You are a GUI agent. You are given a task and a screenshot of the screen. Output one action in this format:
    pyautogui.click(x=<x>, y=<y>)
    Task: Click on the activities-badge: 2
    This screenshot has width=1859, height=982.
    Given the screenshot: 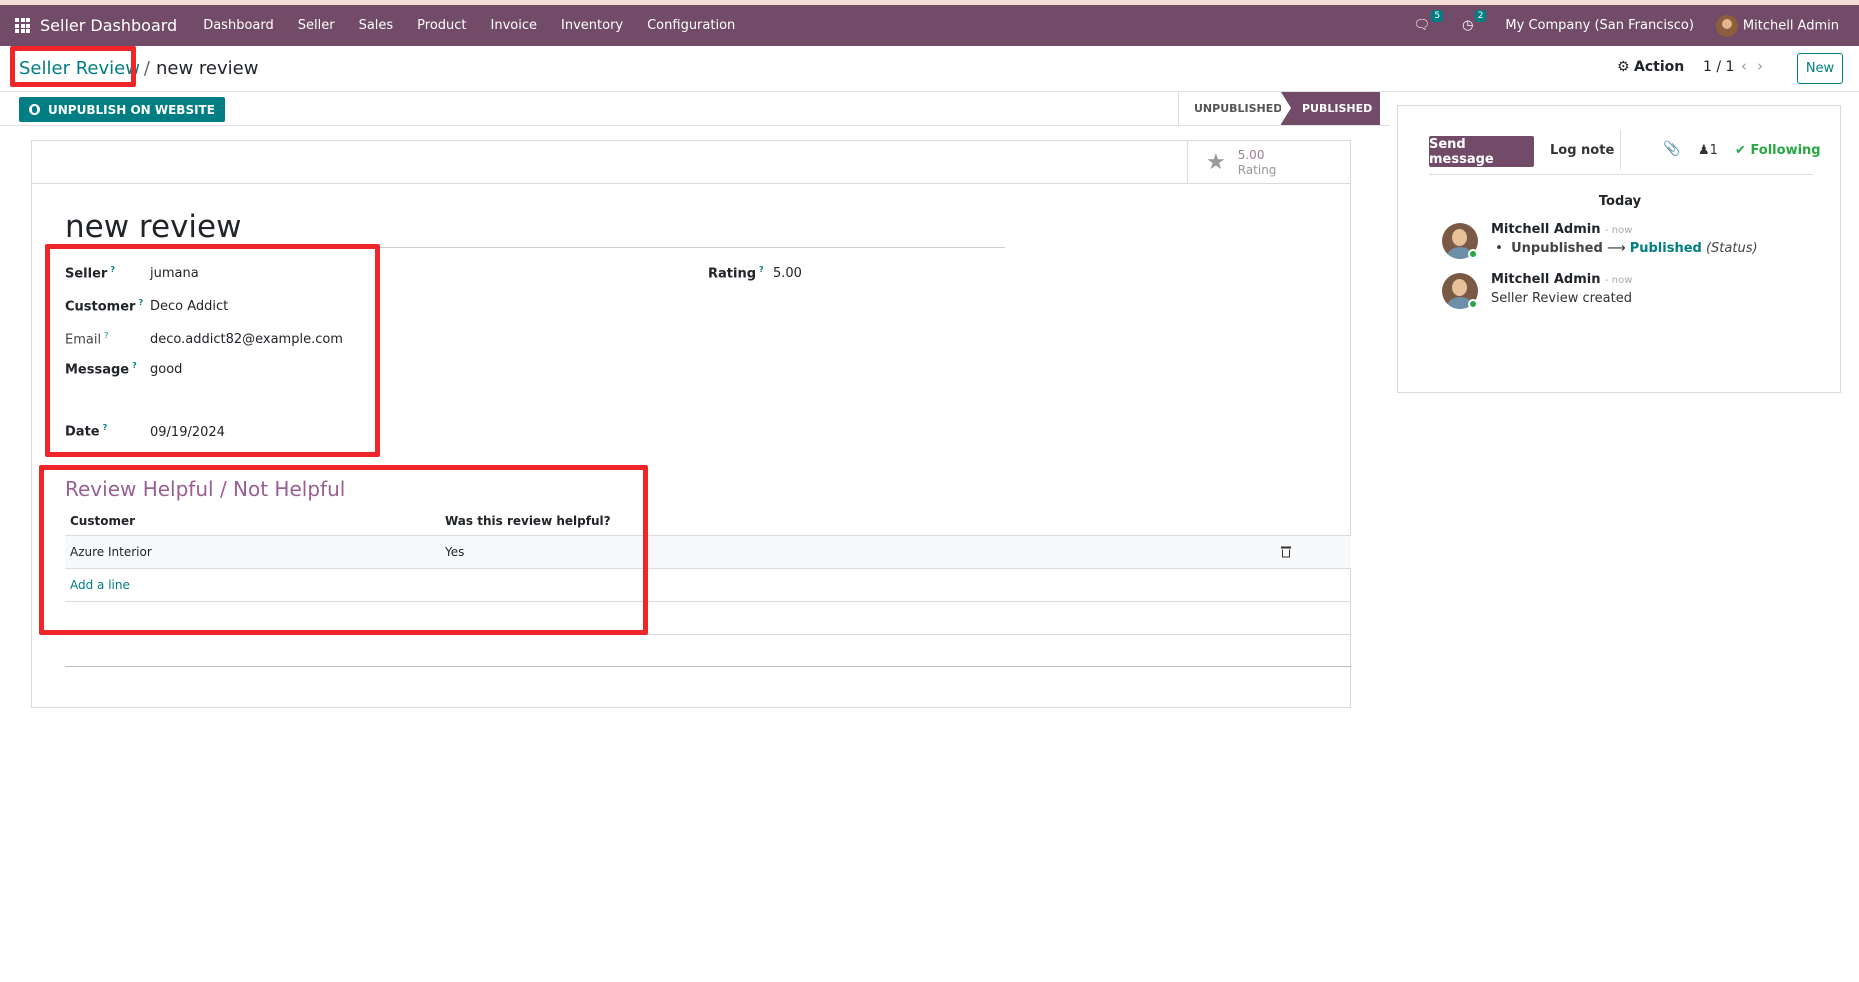 What is the action you would take?
    pyautogui.click(x=1480, y=16)
    